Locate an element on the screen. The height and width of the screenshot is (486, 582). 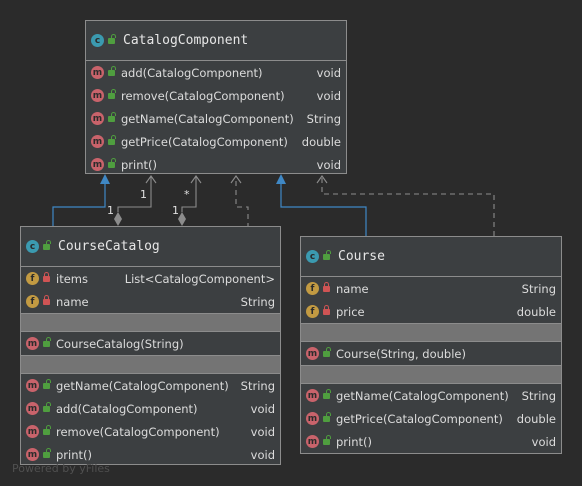
multiplicity-parent-target: 1 is located at coordinates (143, 194).